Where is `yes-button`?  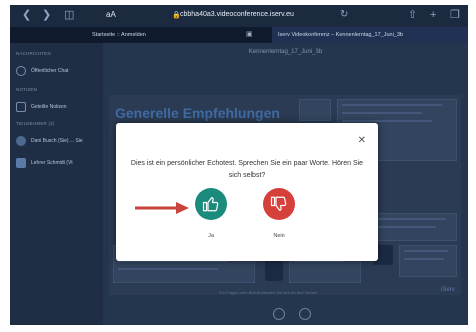
yes-button is located at coordinates (211, 204).